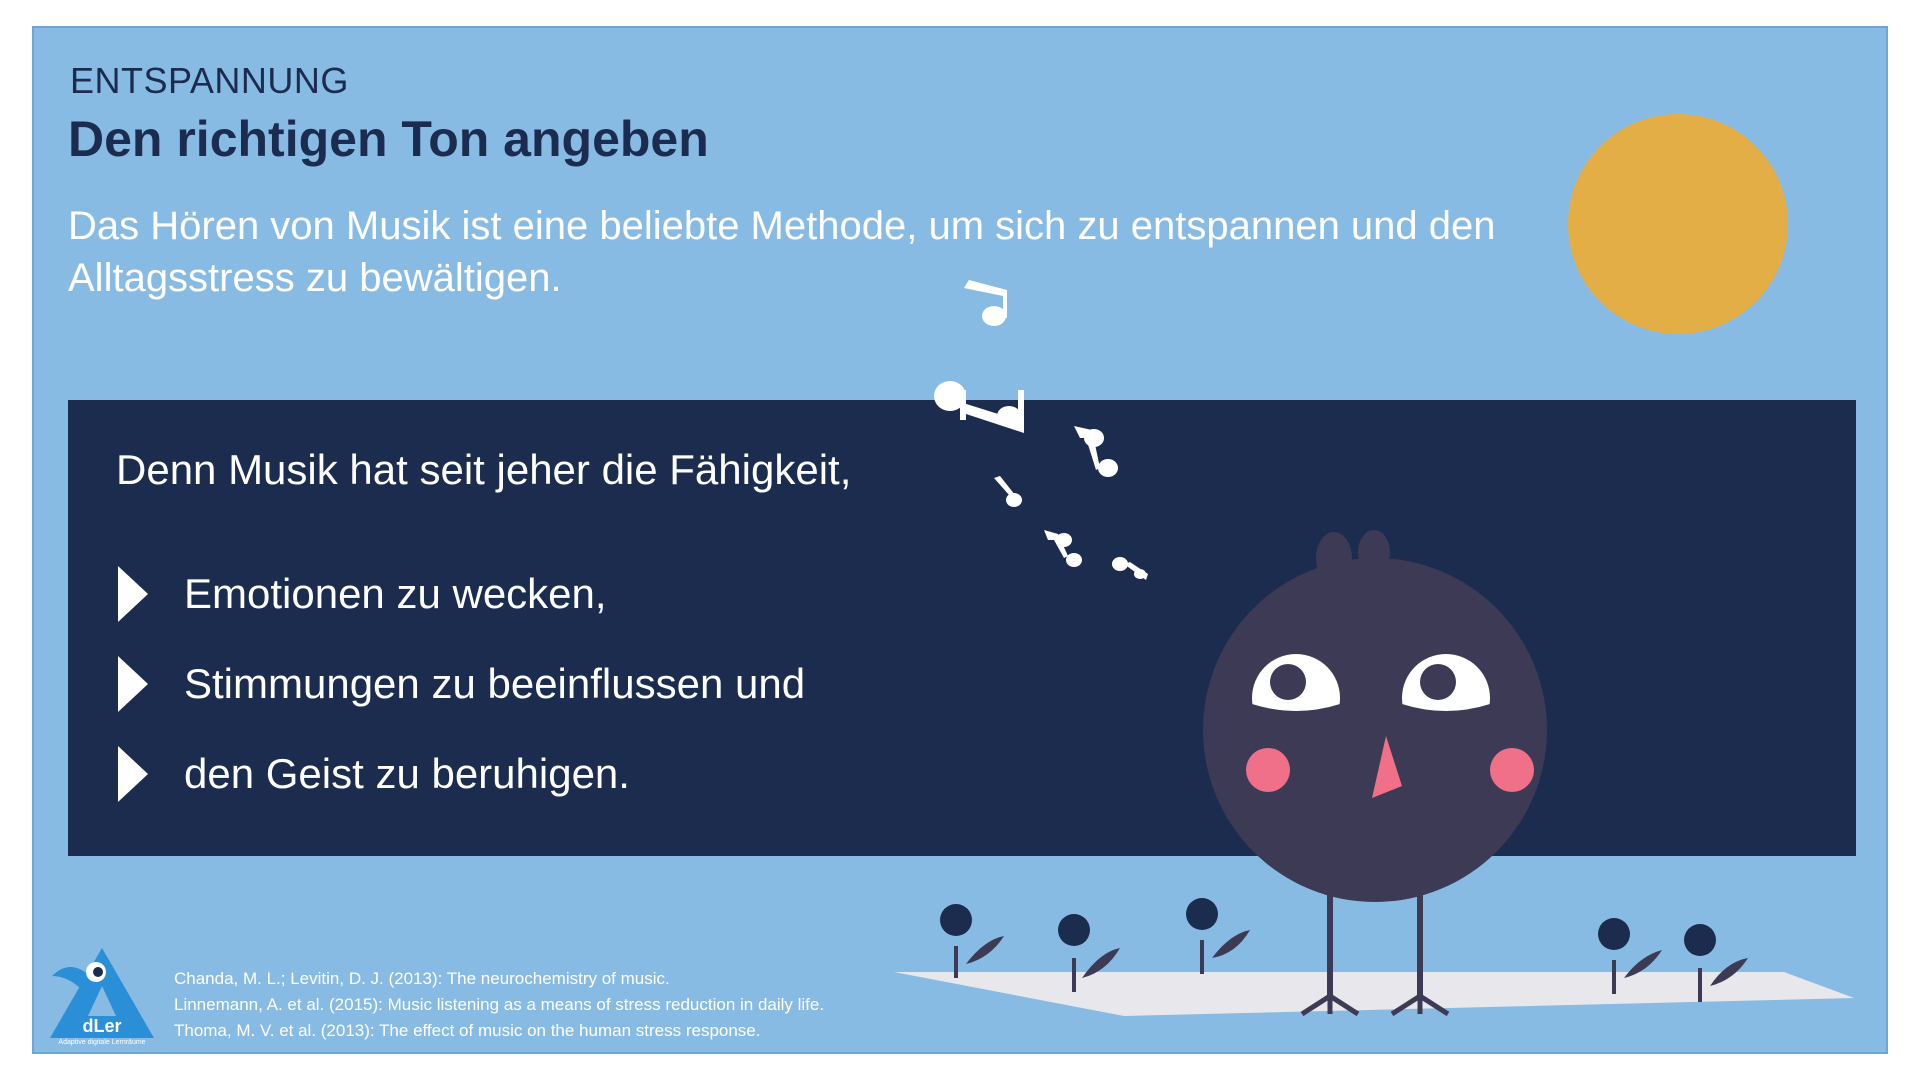 The width and height of the screenshot is (1920, 1080). Describe the element at coordinates (1041, 430) in the screenshot. I see `music-notes` at that location.